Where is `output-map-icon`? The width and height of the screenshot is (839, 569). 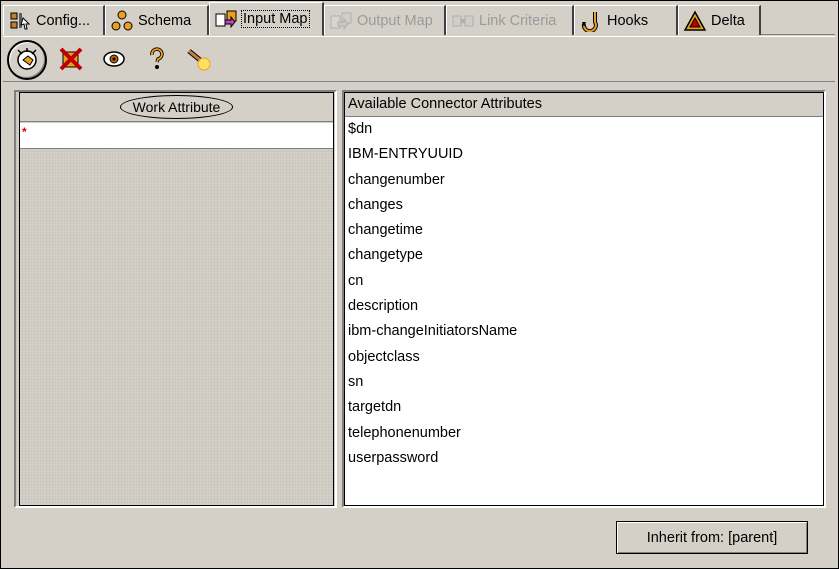
output-map-icon is located at coordinates (341, 21).